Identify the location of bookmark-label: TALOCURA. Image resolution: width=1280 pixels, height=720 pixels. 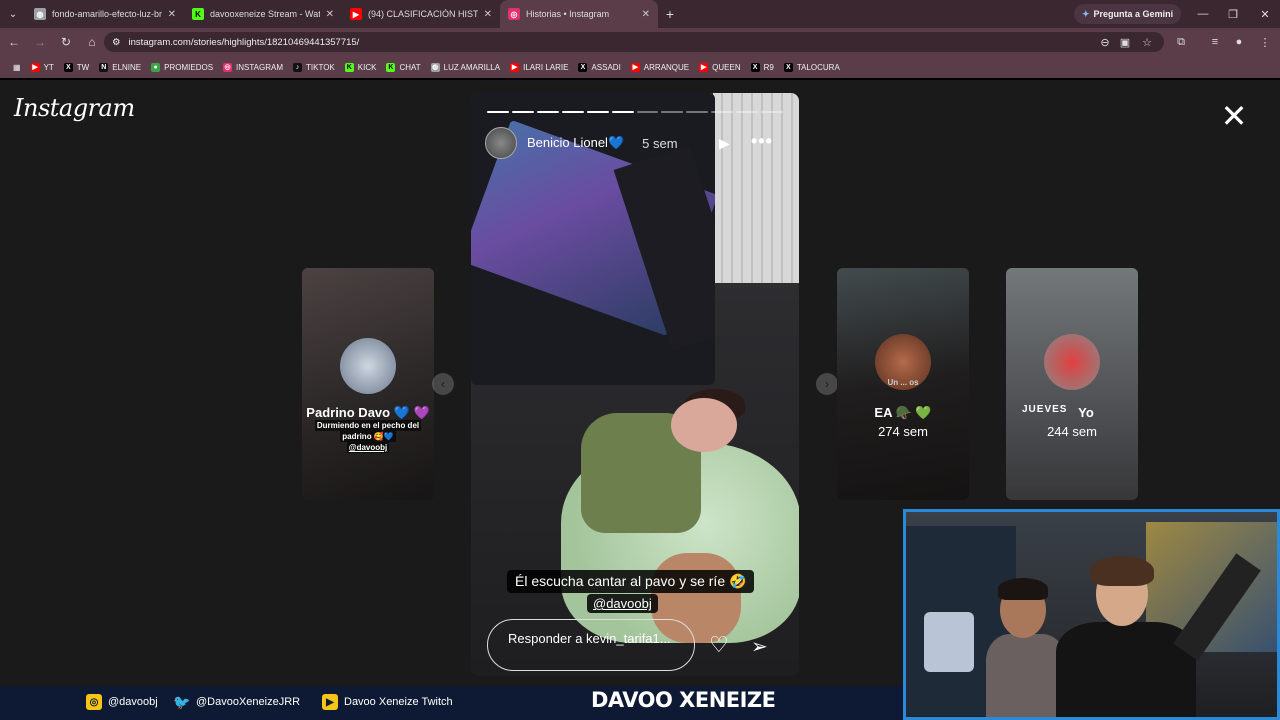
(818, 67).